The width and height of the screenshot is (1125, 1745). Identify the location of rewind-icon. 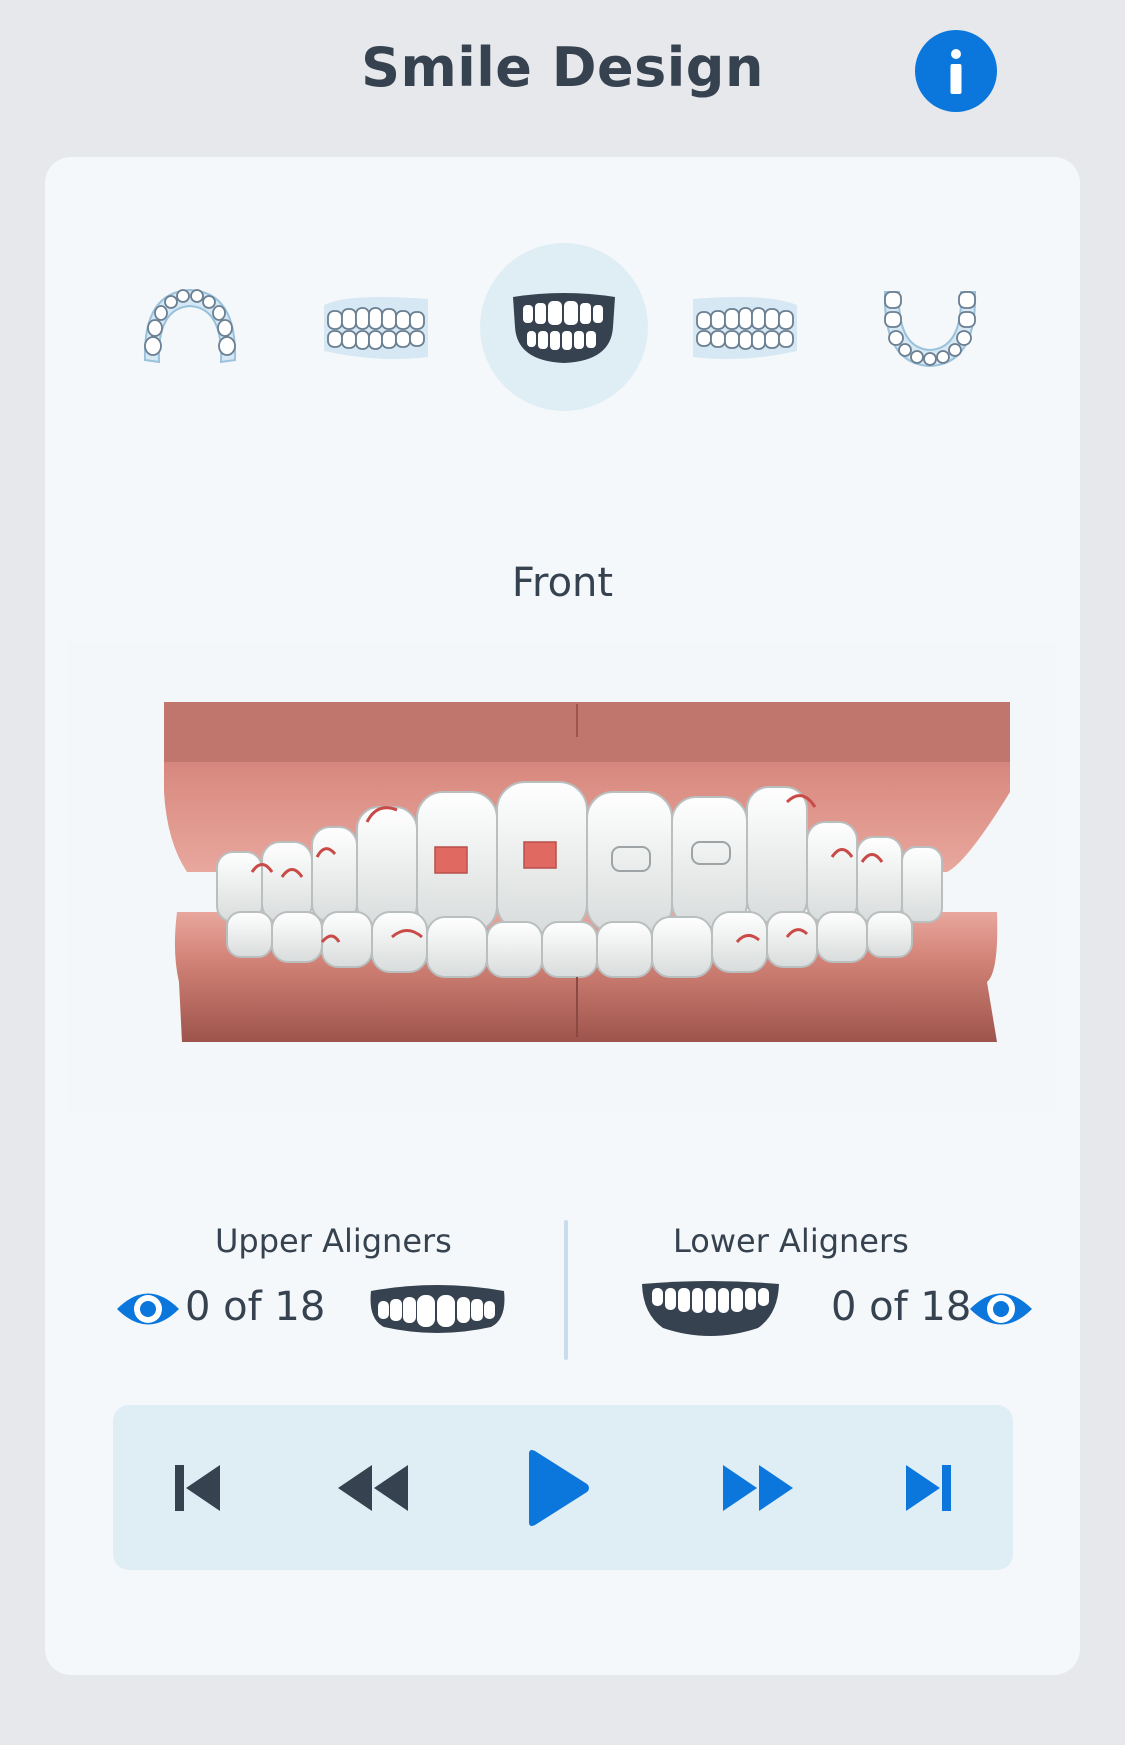
(373, 1488).